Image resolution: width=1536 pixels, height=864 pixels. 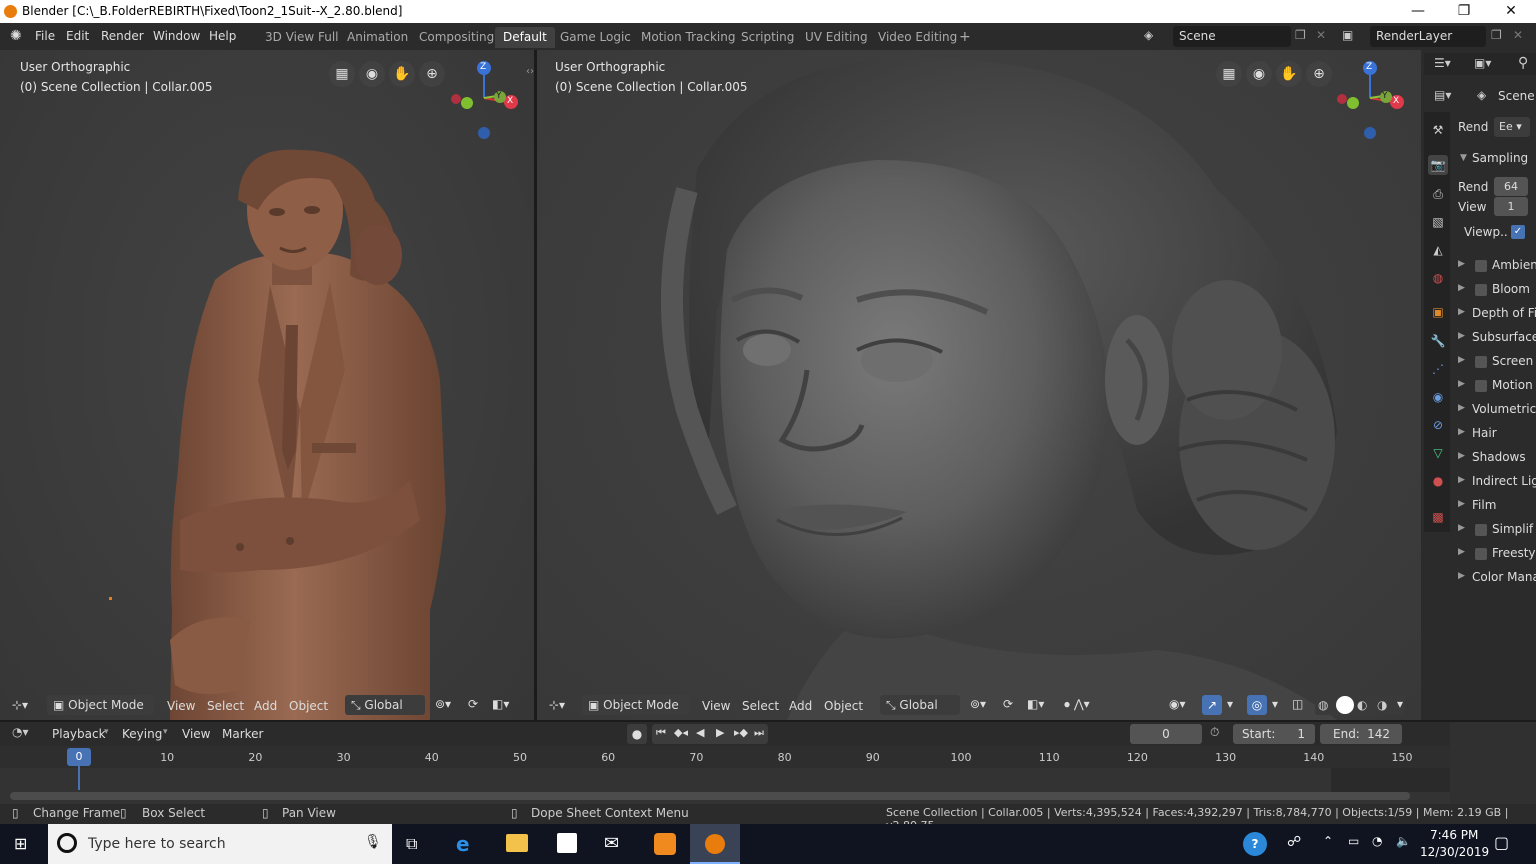 What do you see at coordinates (1454, 852) in the screenshot?
I see `clock-date: 12/30/2019` at bounding box center [1454, 852].